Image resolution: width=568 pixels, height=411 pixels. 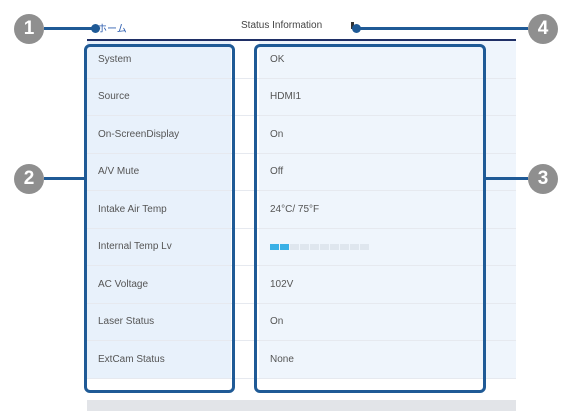 I want to click on callout-1-dot, so click(x=95, y=28).